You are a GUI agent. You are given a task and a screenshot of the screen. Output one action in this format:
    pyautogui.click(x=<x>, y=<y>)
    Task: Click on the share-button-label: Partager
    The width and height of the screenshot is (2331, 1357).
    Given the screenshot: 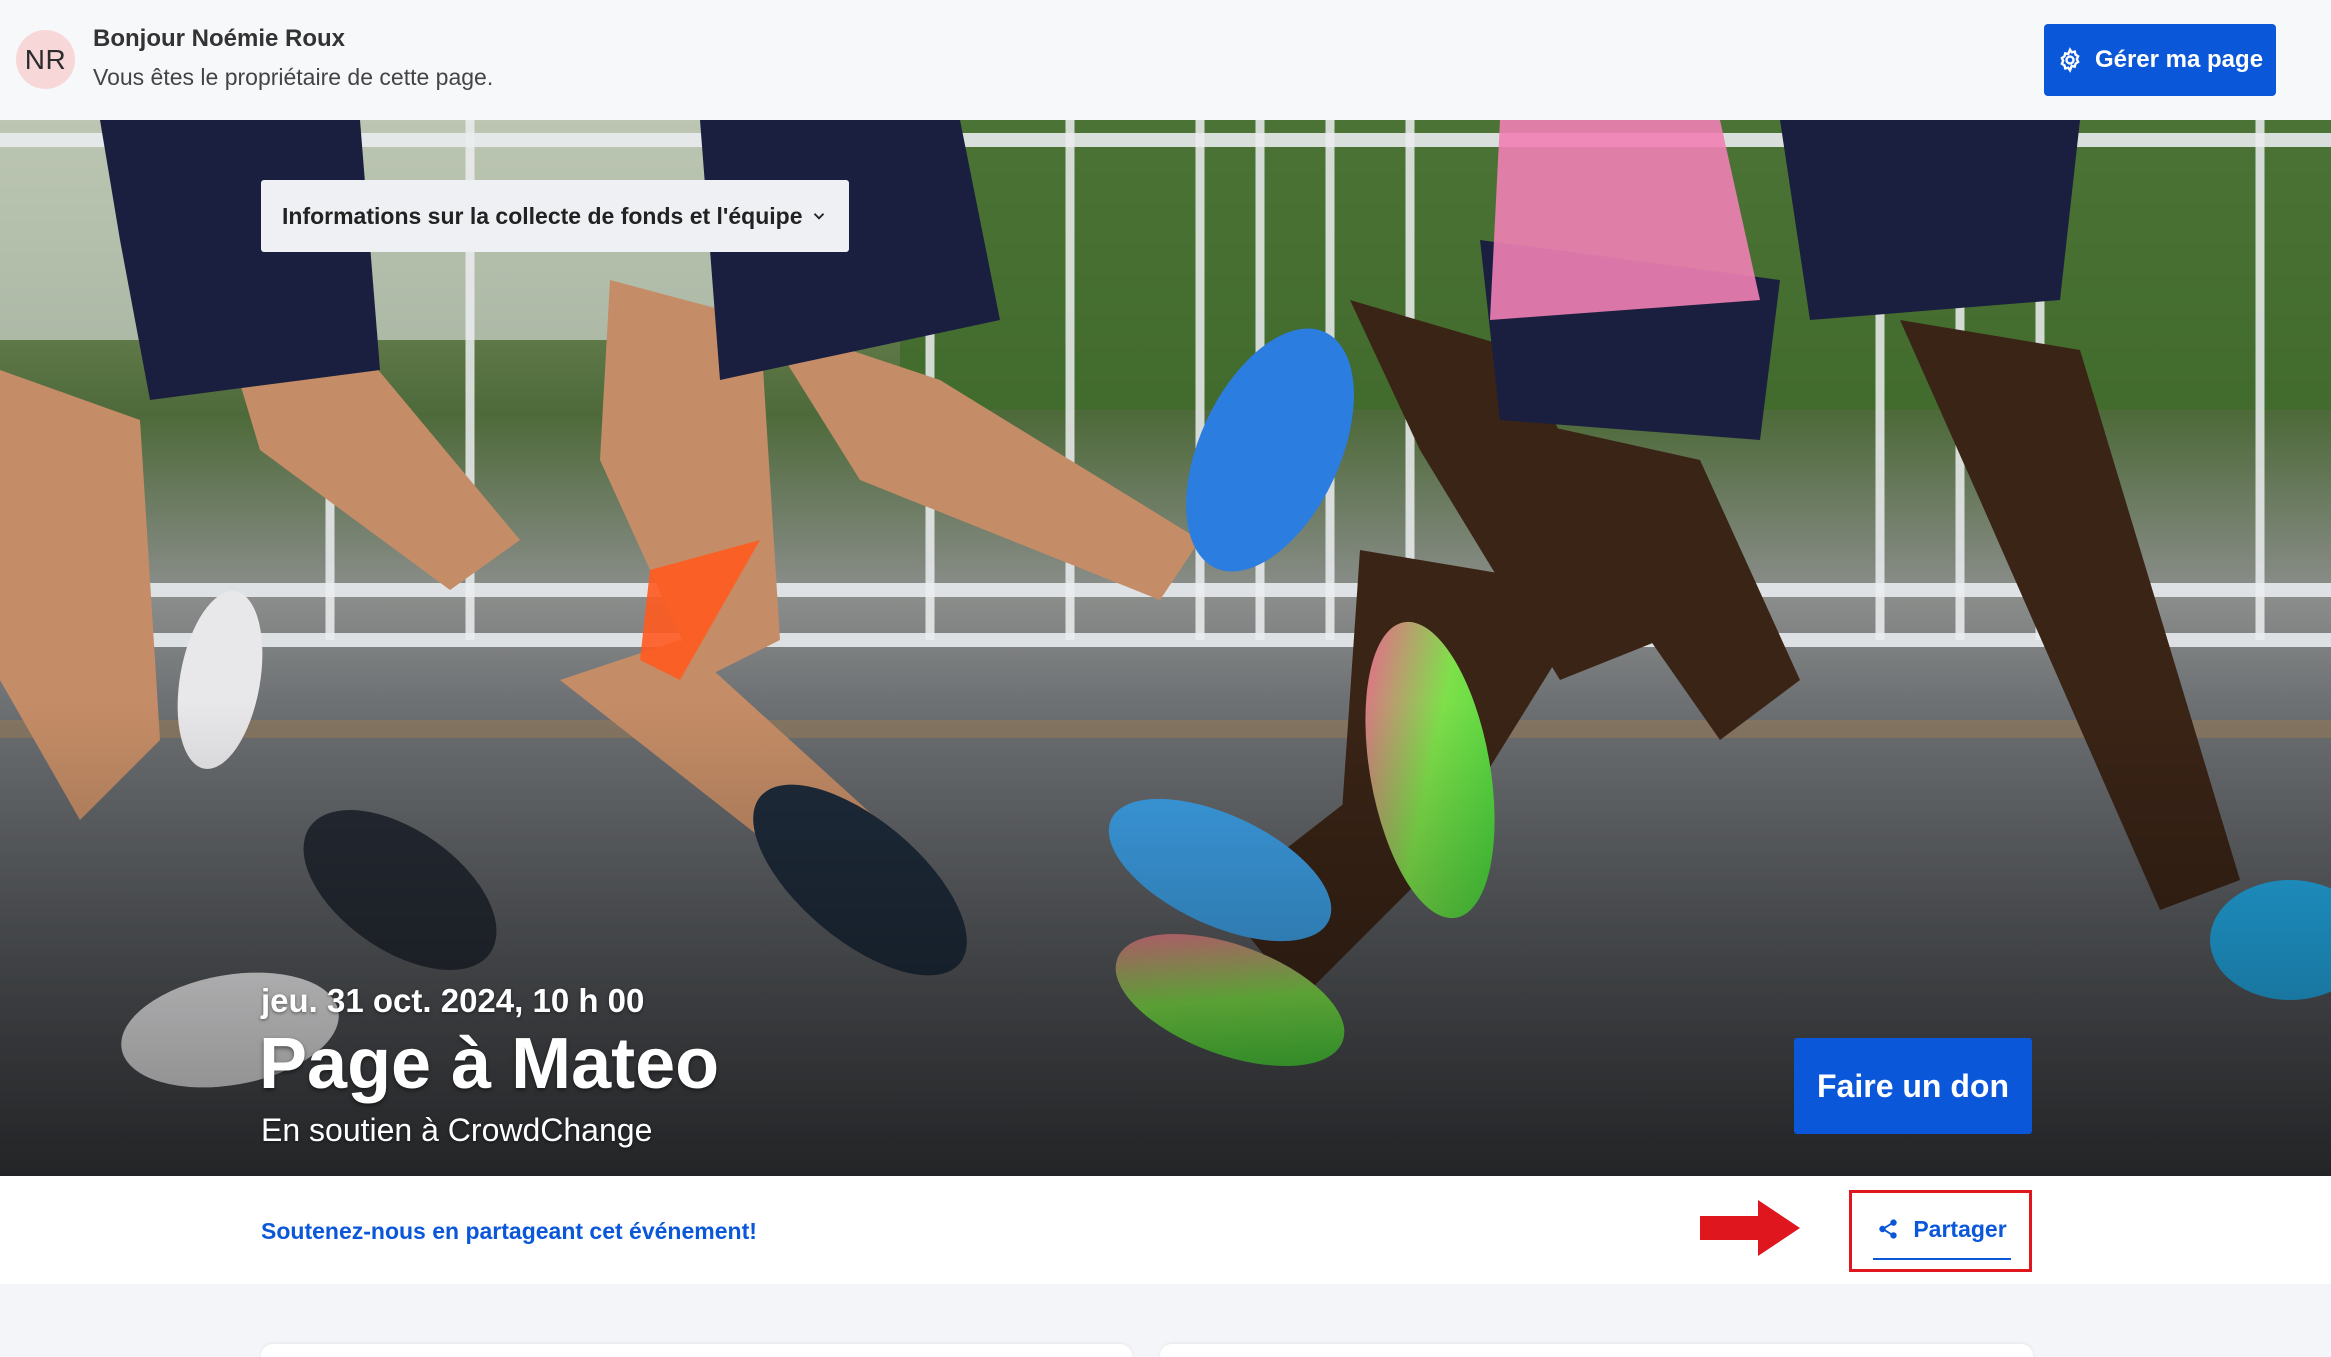 What is the action you would take?
    pyautogui.click(x=1960, y=1228)
    